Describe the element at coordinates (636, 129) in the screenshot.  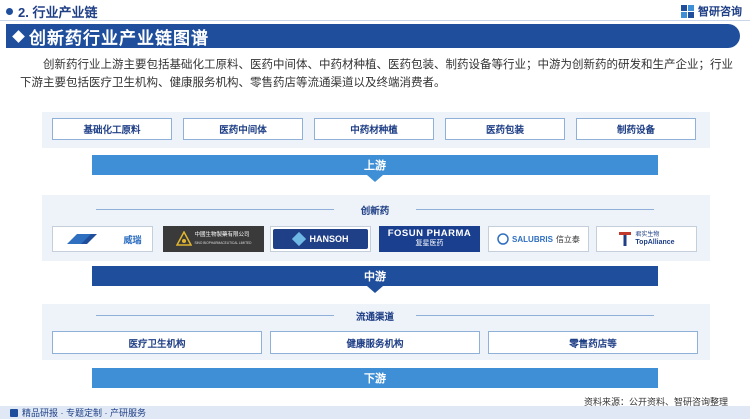
I see `upstream-item: 制药设备` at that location.